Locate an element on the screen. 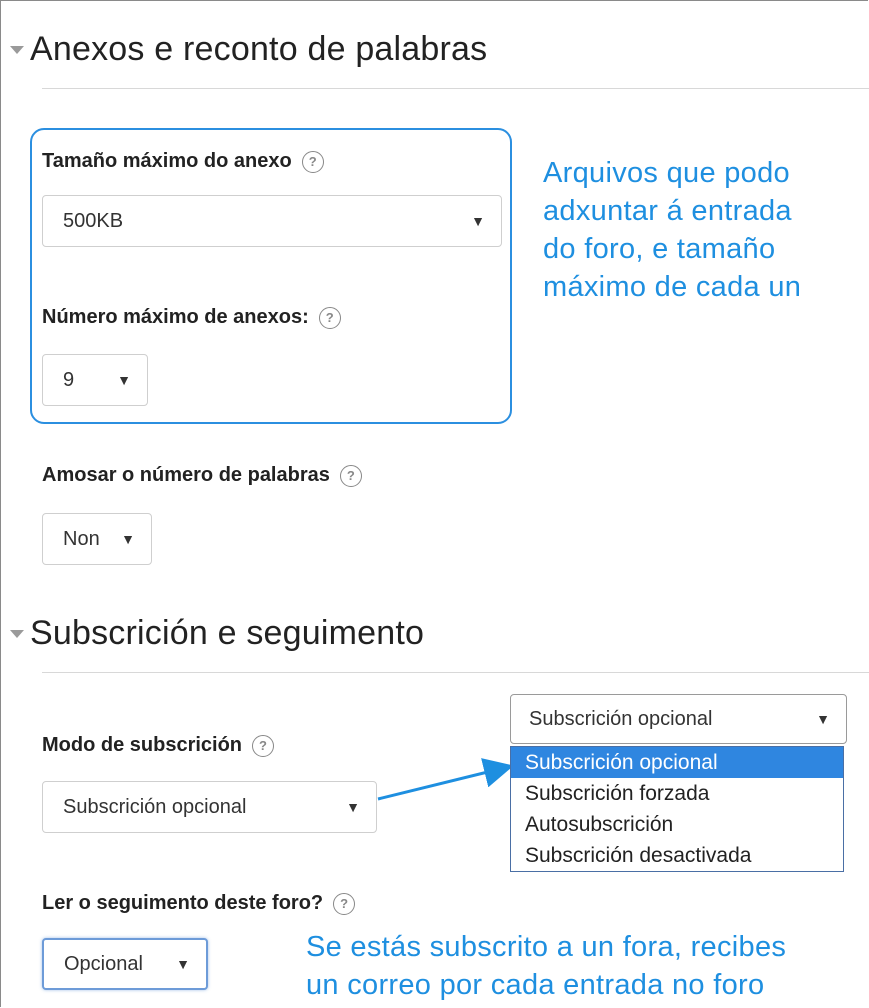 Image resolution: width=869 pixels, height=1008 pixels. word-count-label: Amosar o número de palabras ? is located at coordinates (202, 475).